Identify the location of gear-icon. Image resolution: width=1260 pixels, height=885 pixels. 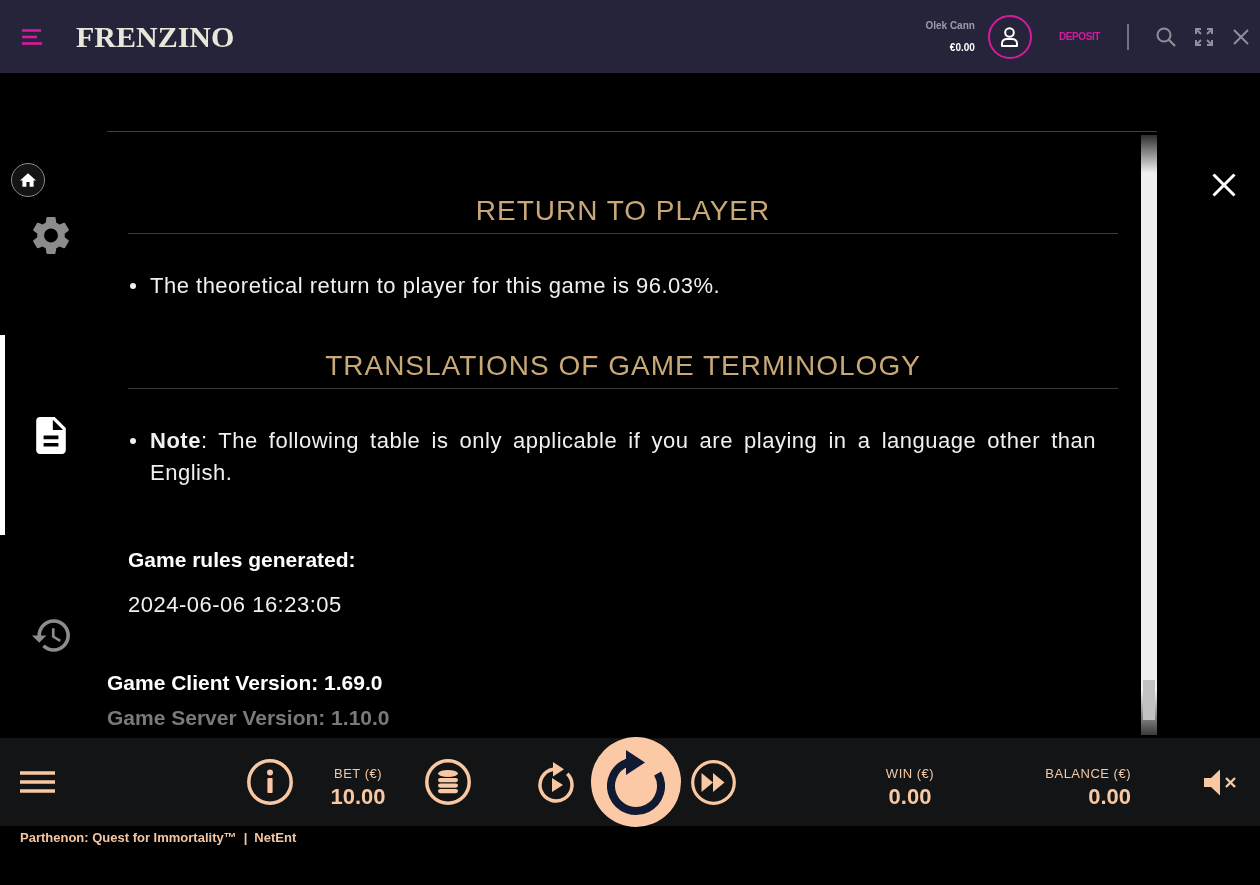
(51, 235).